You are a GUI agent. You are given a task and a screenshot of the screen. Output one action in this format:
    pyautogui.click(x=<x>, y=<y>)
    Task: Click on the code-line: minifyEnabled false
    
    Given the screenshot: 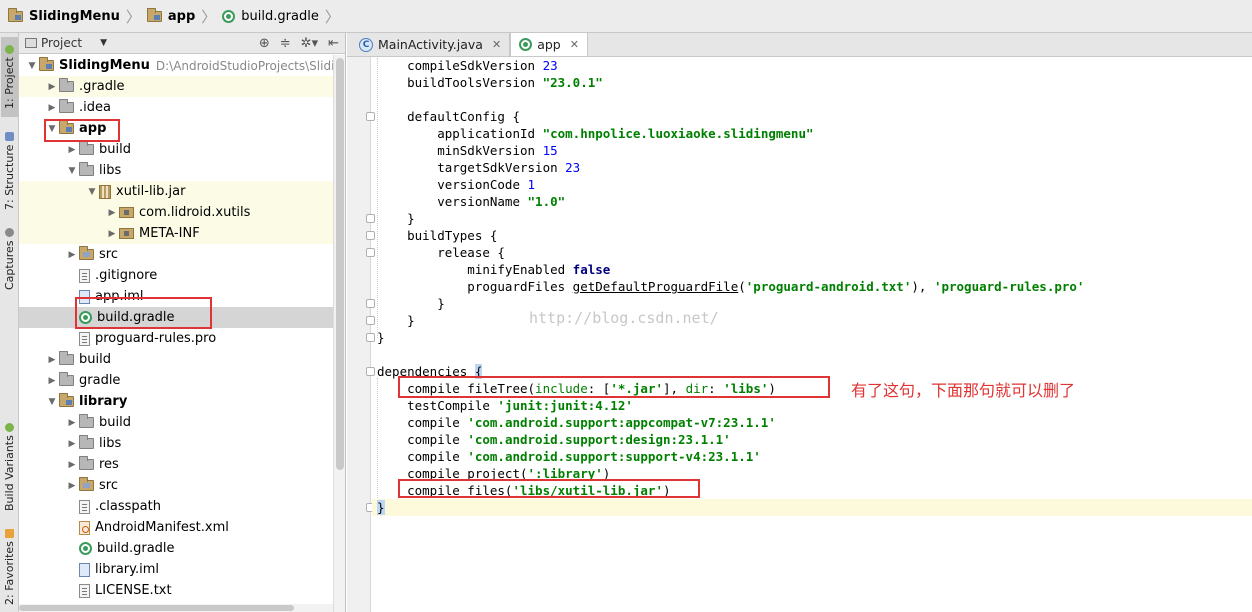 What is the action you would take?
    pyautogui.click(x=494, y=269)
    